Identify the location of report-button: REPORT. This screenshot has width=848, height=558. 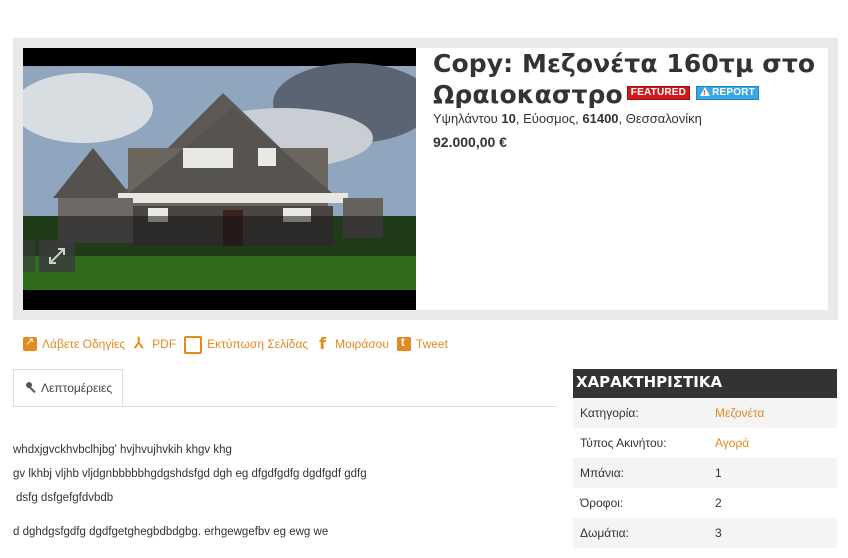
(727, 93).